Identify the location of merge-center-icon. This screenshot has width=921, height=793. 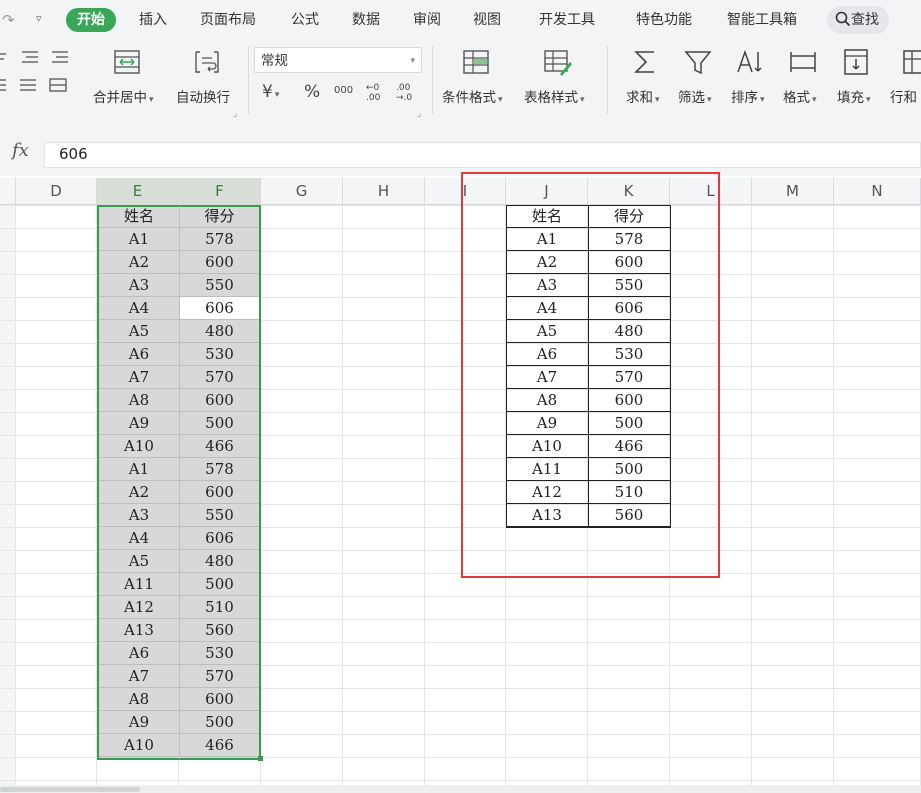
(127, 62).